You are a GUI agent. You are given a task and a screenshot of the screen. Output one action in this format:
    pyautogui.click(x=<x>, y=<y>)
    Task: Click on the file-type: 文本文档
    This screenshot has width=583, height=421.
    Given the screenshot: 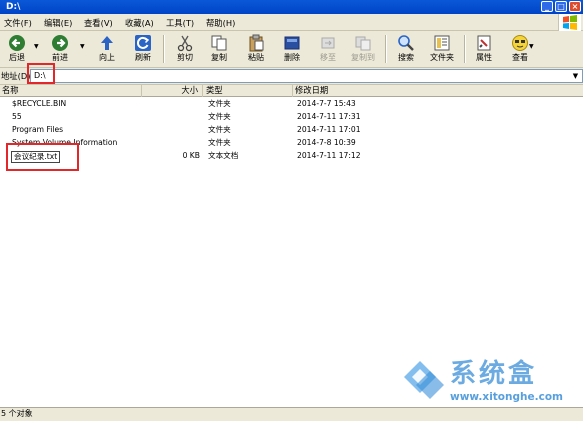 What is the action you would take?
    pyautogui.click(x=223, y=155)
    